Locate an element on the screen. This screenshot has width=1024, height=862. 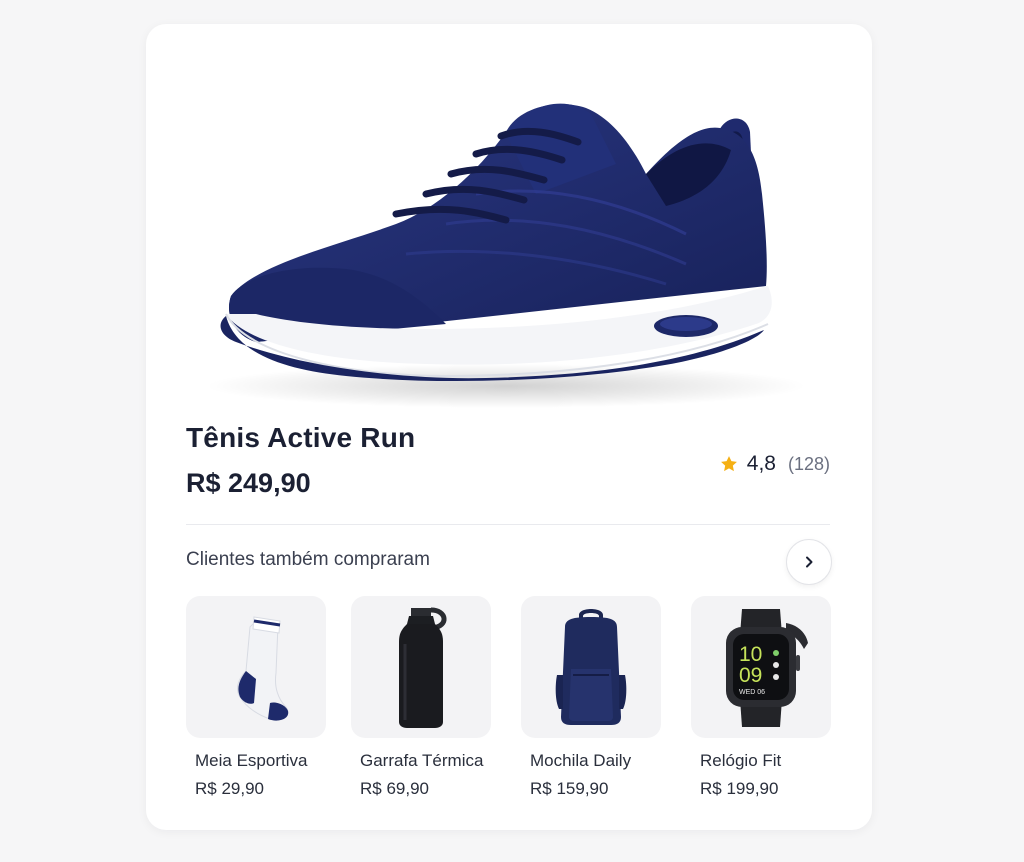
bottle-image is located at coordinates (423, 667).